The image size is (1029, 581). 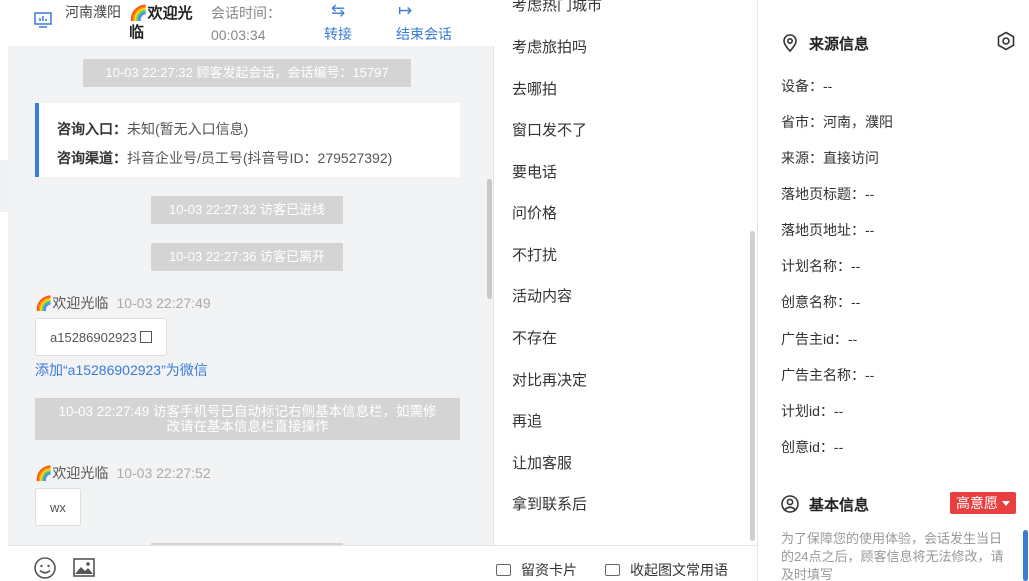 I want to click on leave-card-button: 留资卡片, so click(x=536, y=570).